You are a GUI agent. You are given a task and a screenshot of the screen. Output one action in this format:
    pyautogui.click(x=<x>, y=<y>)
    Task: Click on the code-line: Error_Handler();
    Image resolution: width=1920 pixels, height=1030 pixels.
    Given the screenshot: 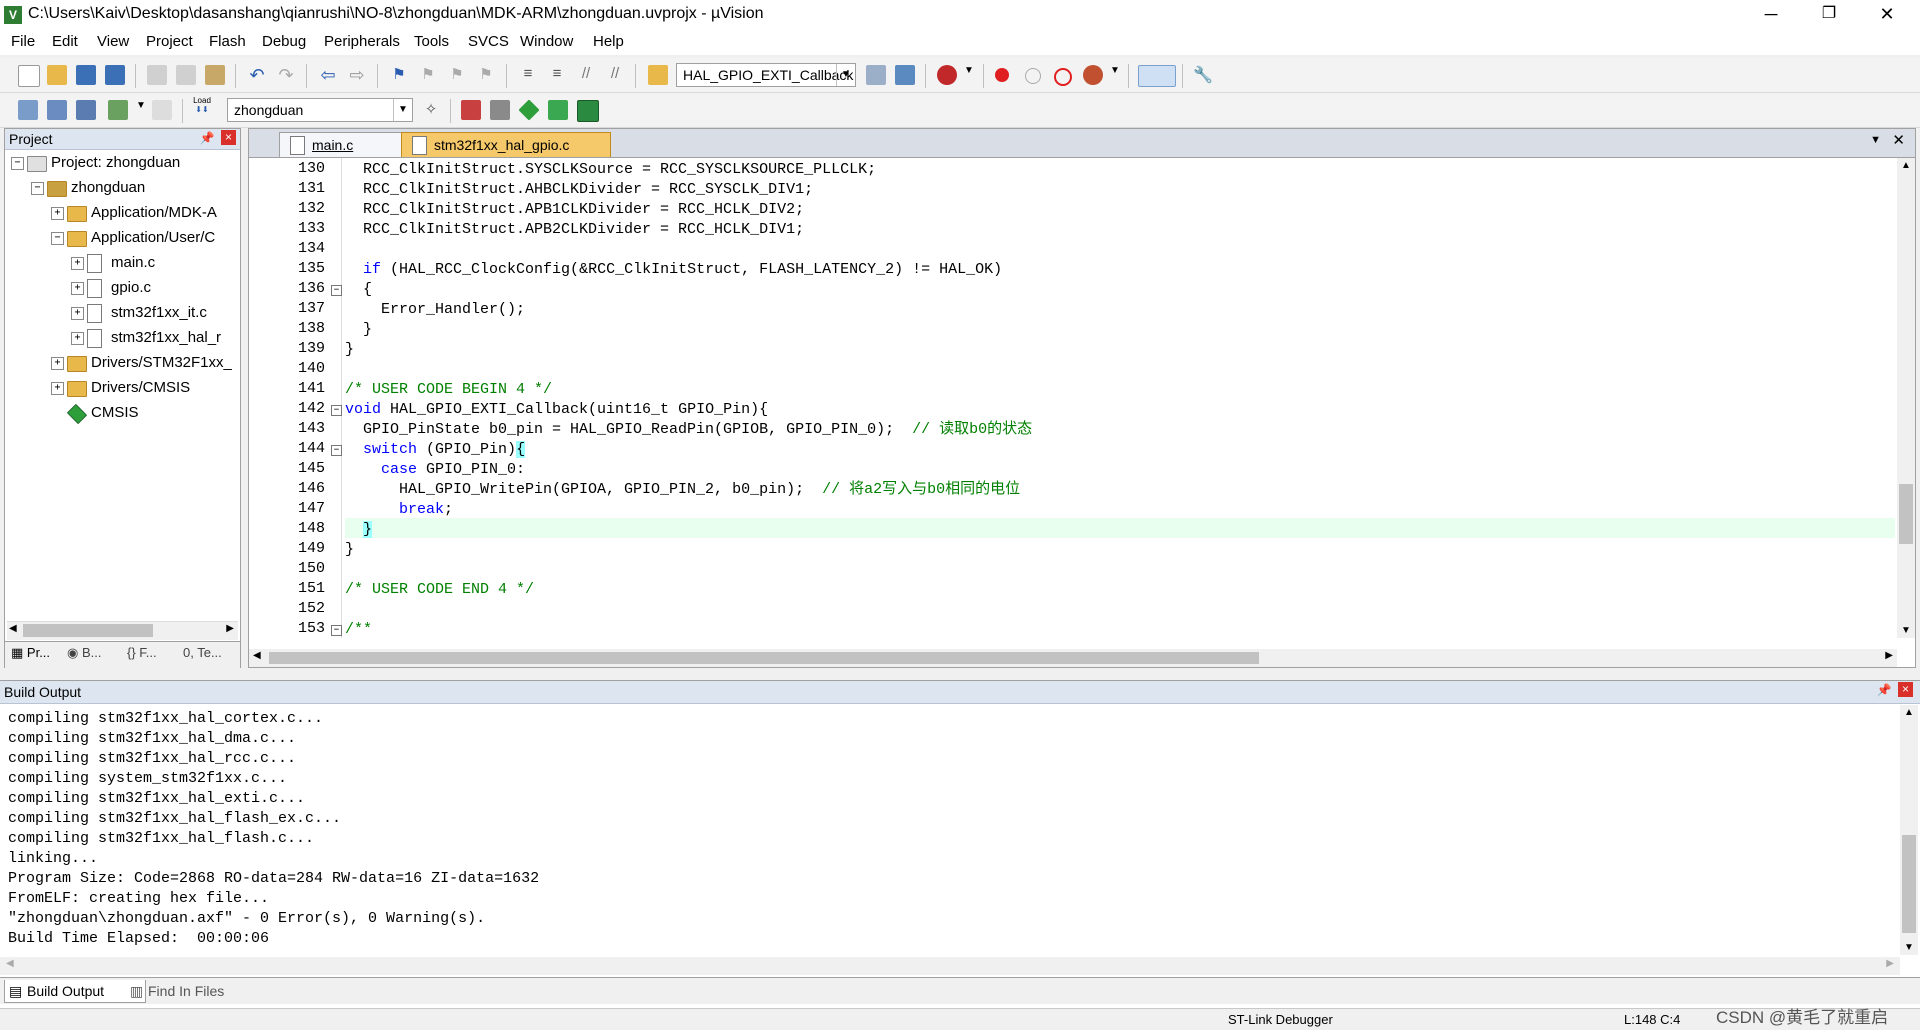 What is the action you would take?
    pyautogui.click(x=435, y=310)
    